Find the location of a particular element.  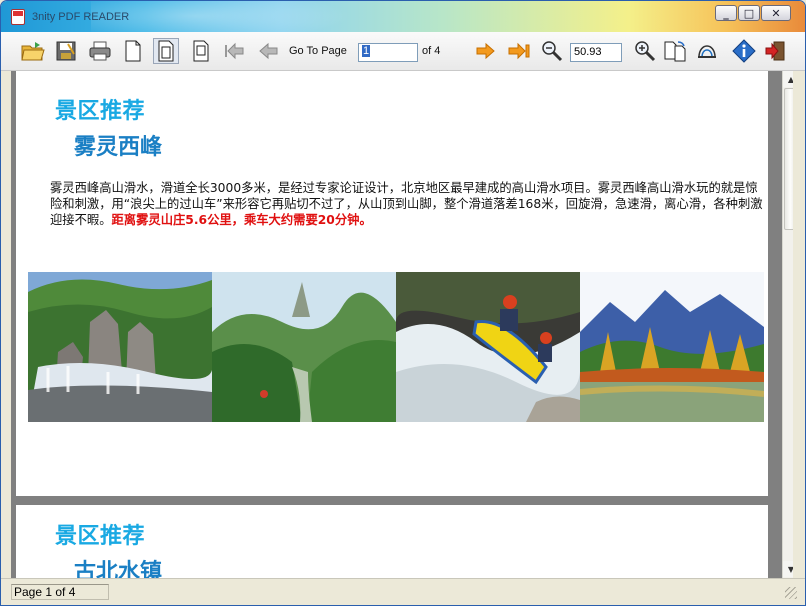

rotate-icon is located at coordinates (675, 51).